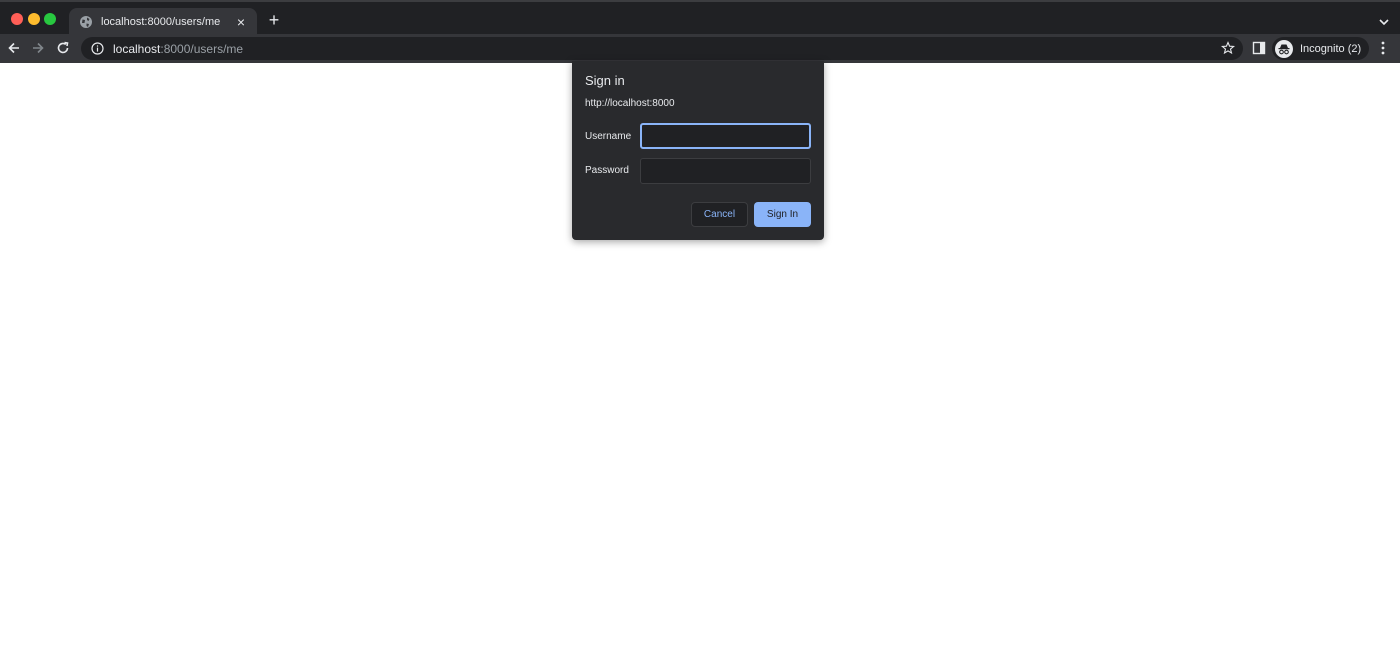 This screenshot has width=1400, height=656. Describe the element at coordinates (34, 19) in the screenshot. I see `minimize-window-button` at that location.